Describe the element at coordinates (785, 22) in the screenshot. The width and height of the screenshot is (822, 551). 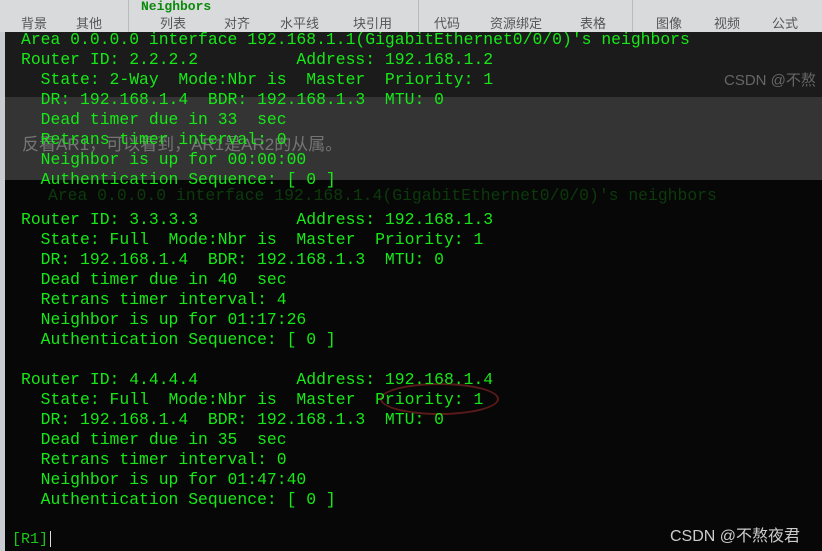
I see `toolbar-formula: 公式` at that location.